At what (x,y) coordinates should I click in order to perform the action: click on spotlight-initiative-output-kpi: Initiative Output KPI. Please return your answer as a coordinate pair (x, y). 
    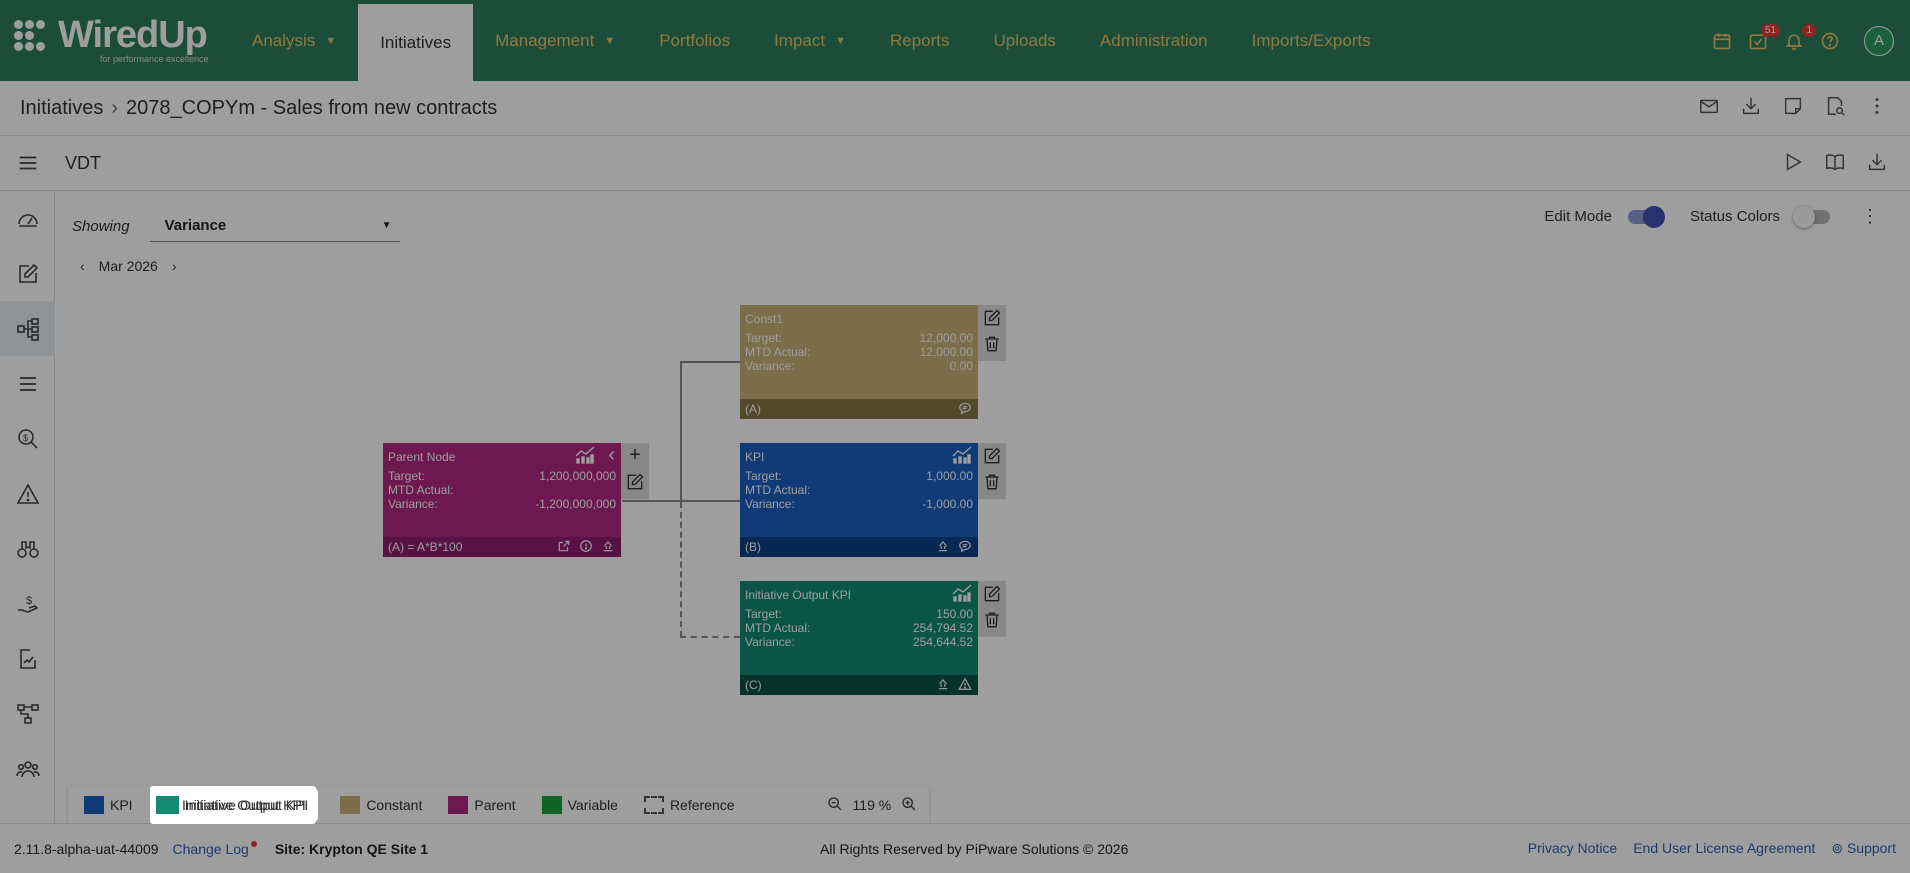
    Looking at the image, I should click on (231, 805).